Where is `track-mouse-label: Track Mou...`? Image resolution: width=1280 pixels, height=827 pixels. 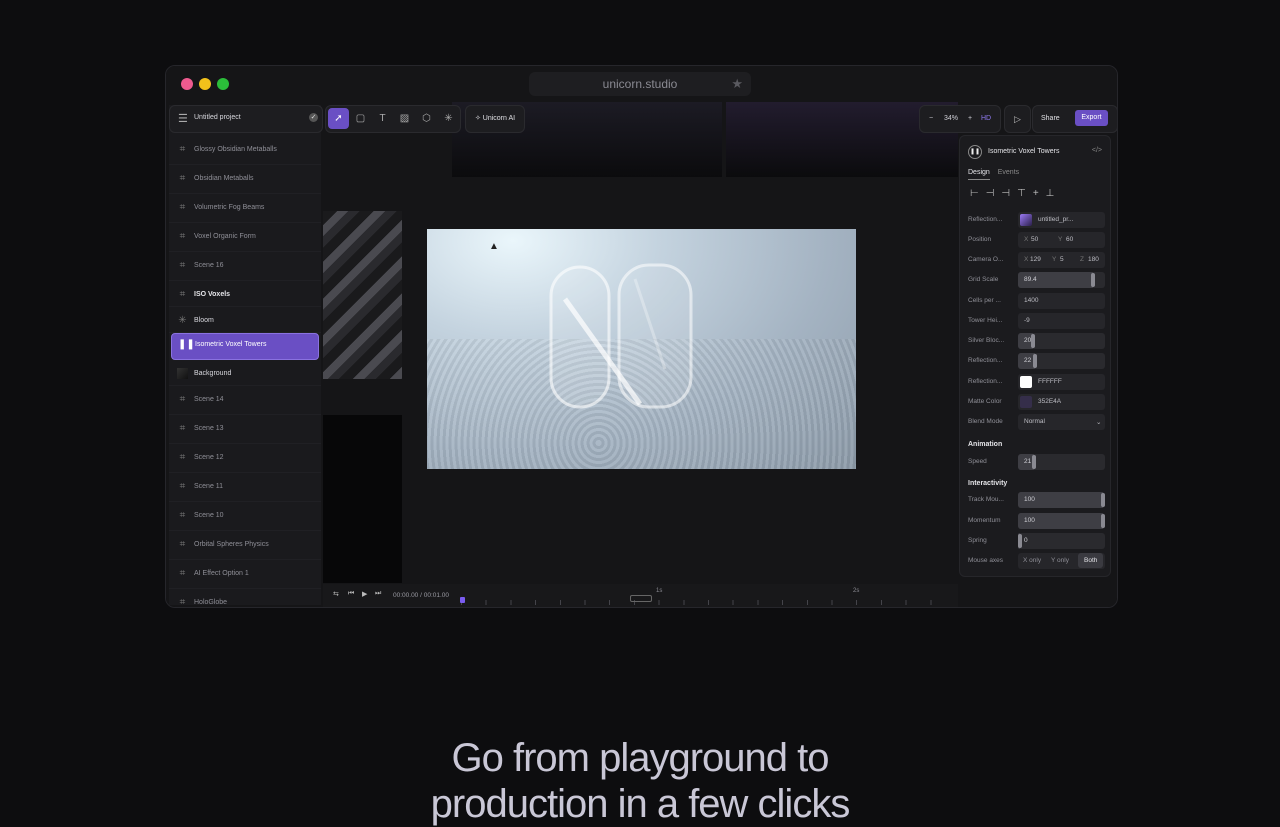 track-mouse-label: Track Mou... is located at coordinates (986, 499).